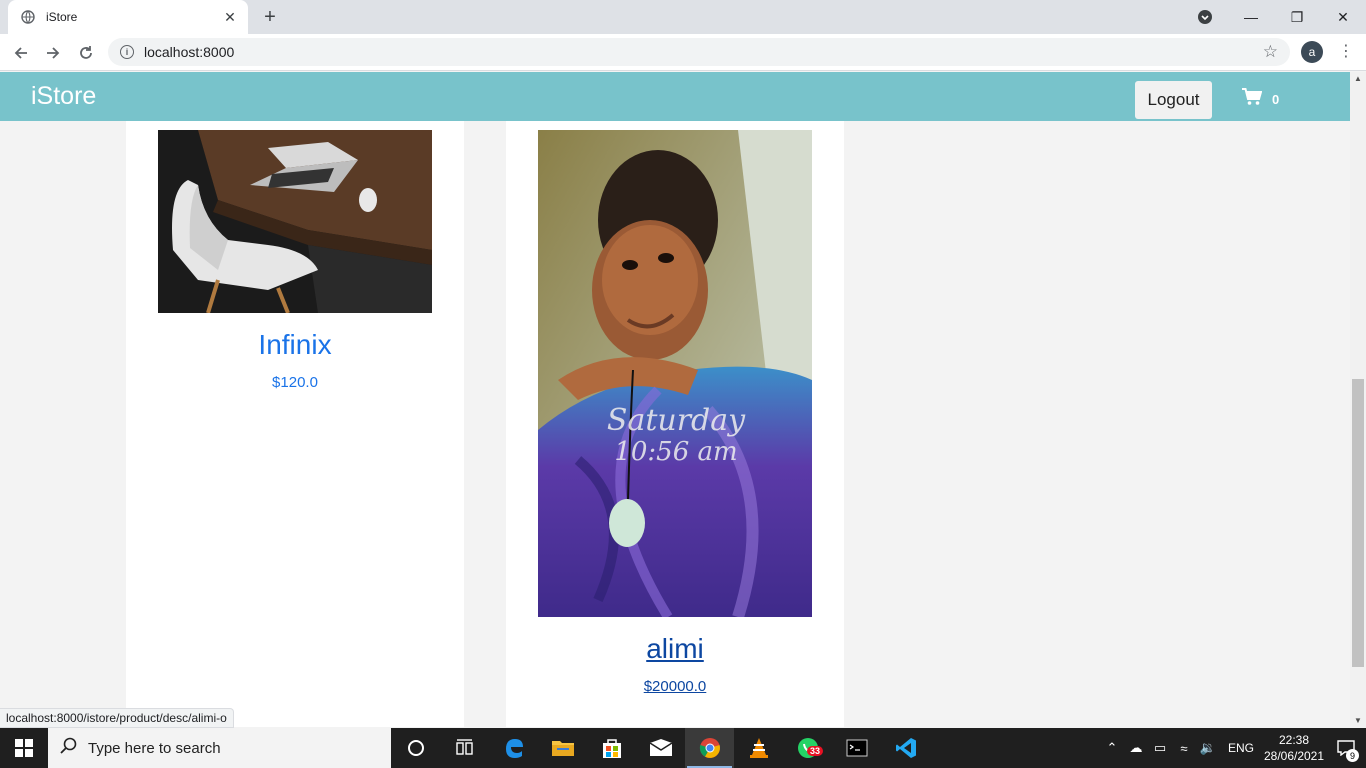 This screenshot has width=1366, height=768. Describe the element at coordinates (709, 748) in the screenshot. I see `chrome-icon` at that location.